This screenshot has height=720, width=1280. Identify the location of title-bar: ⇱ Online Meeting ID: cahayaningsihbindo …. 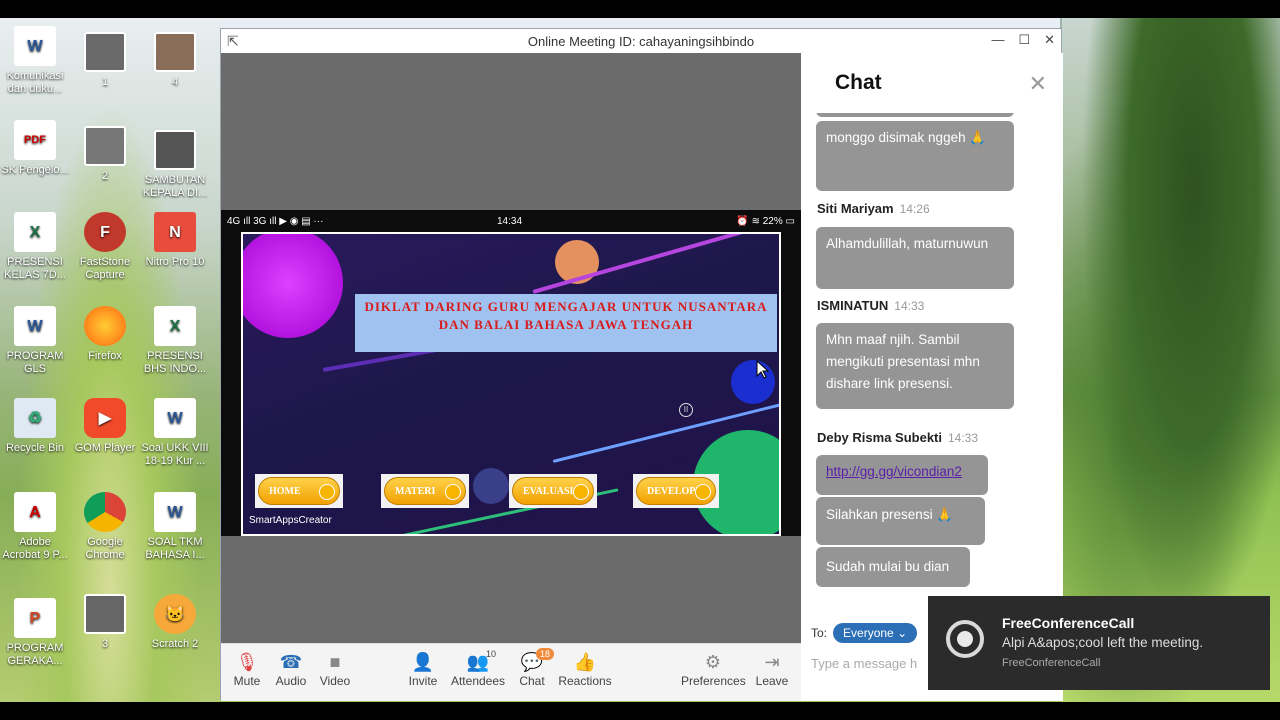
(641, 41).